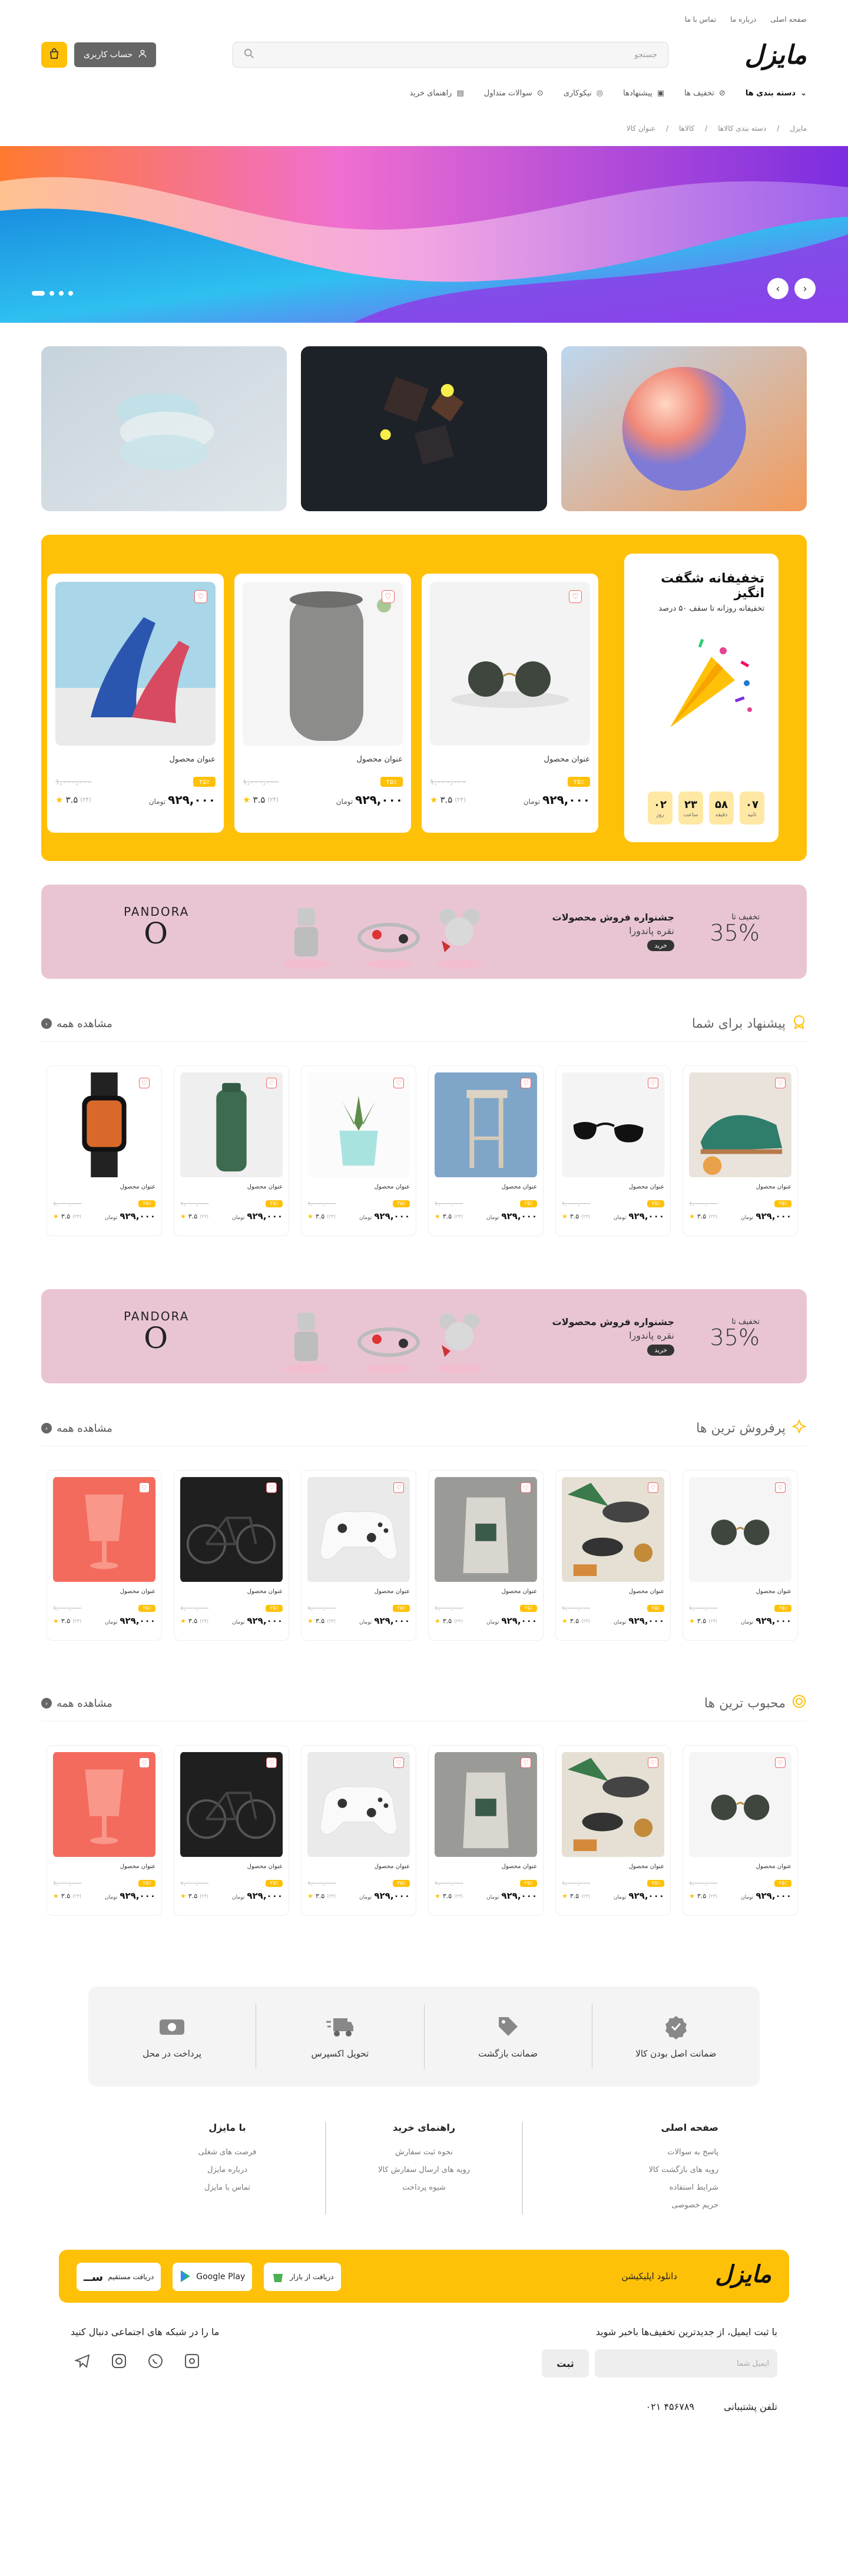 The width and height of the screenshot is (848, 2576). I want to click on hero-dot-active, so click(38, 293).